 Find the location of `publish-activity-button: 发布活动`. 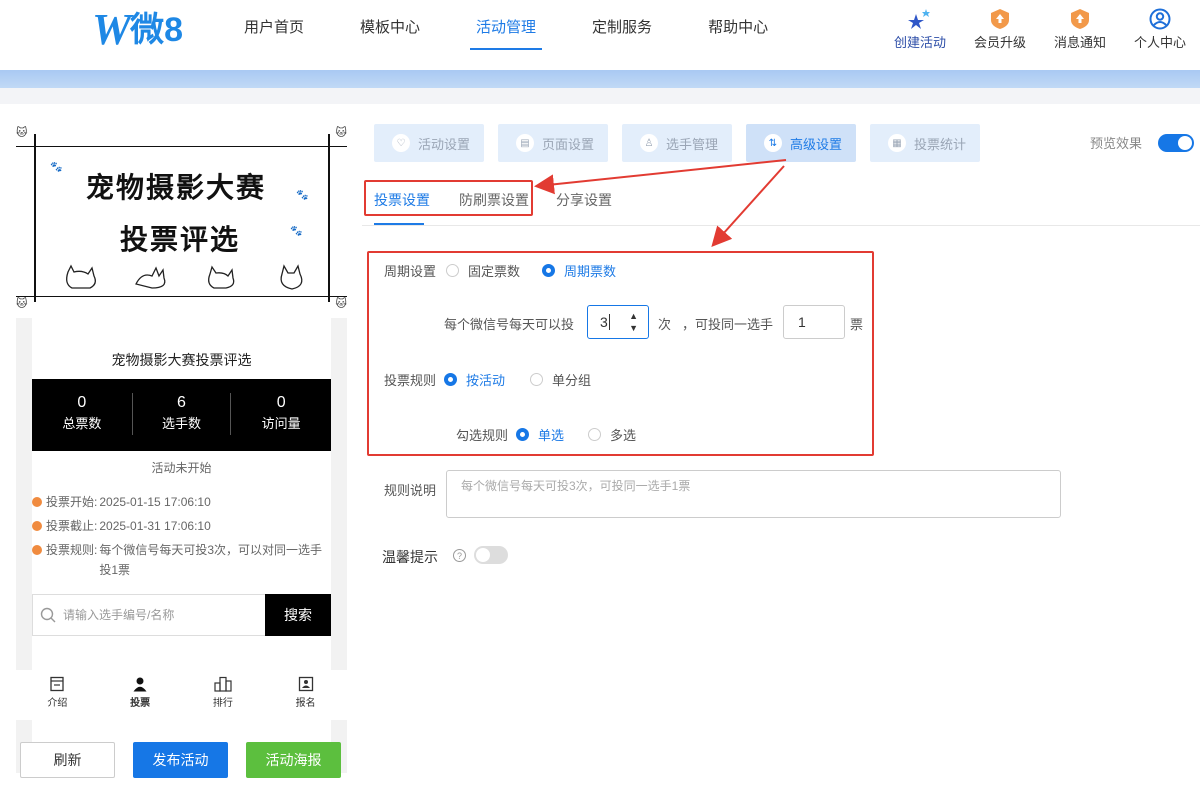

publish-activity-button: 发布活动 is located at coordinates (180, 760).